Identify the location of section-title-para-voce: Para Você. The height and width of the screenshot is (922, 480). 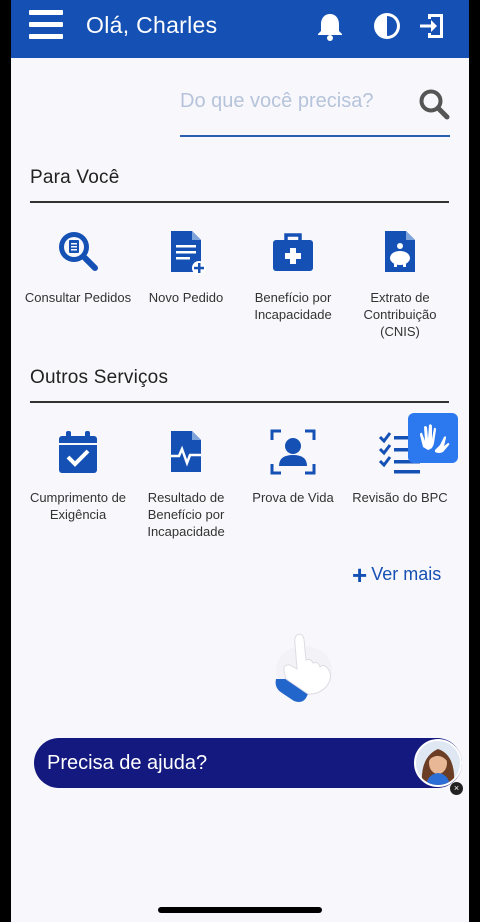
(75, 177).